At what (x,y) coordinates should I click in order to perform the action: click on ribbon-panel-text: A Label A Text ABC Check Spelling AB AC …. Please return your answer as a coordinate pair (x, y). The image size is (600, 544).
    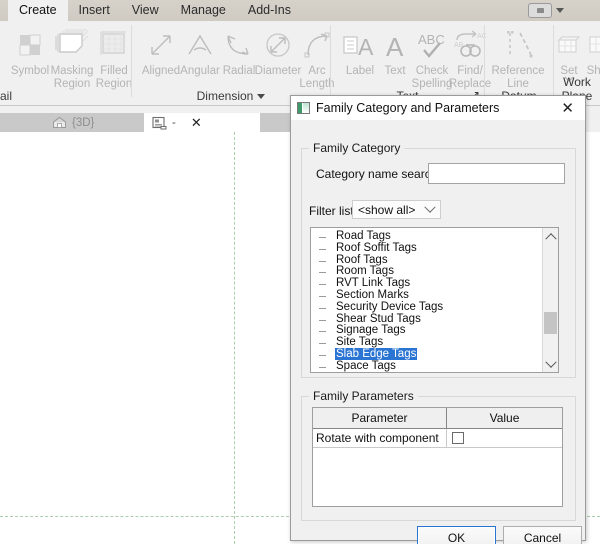
    Looking at the image, I should click on (411, 63).